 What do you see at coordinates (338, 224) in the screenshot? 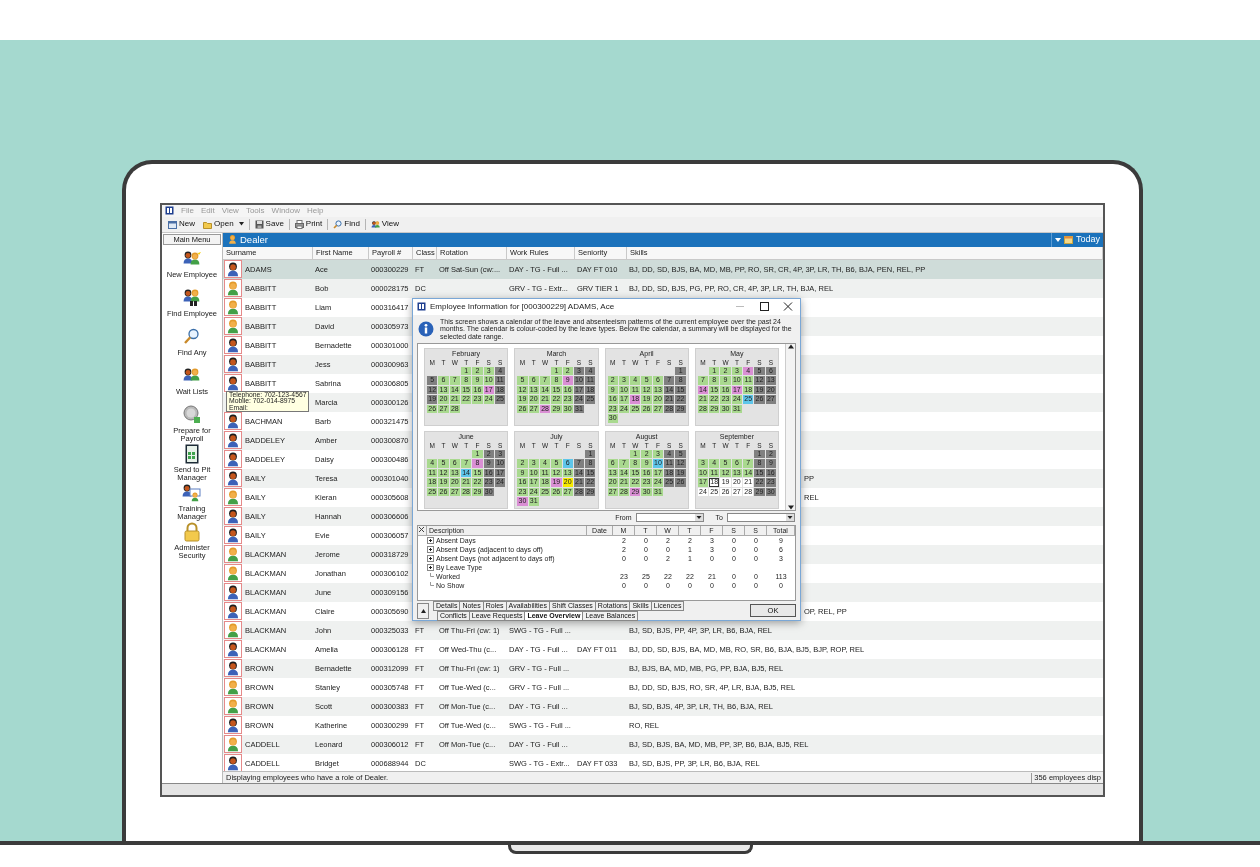
I see `search-icon` at bounding box center [338, 224].